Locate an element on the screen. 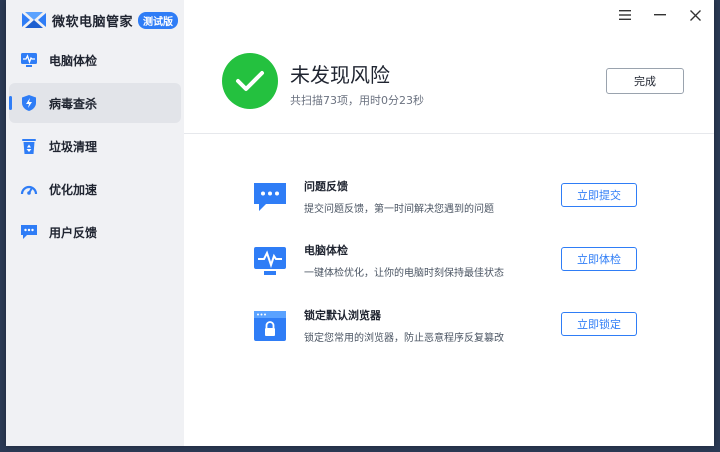  sidebar-item-junk-cleanup: 垃圾清理 is located at coordinates (95, 146).